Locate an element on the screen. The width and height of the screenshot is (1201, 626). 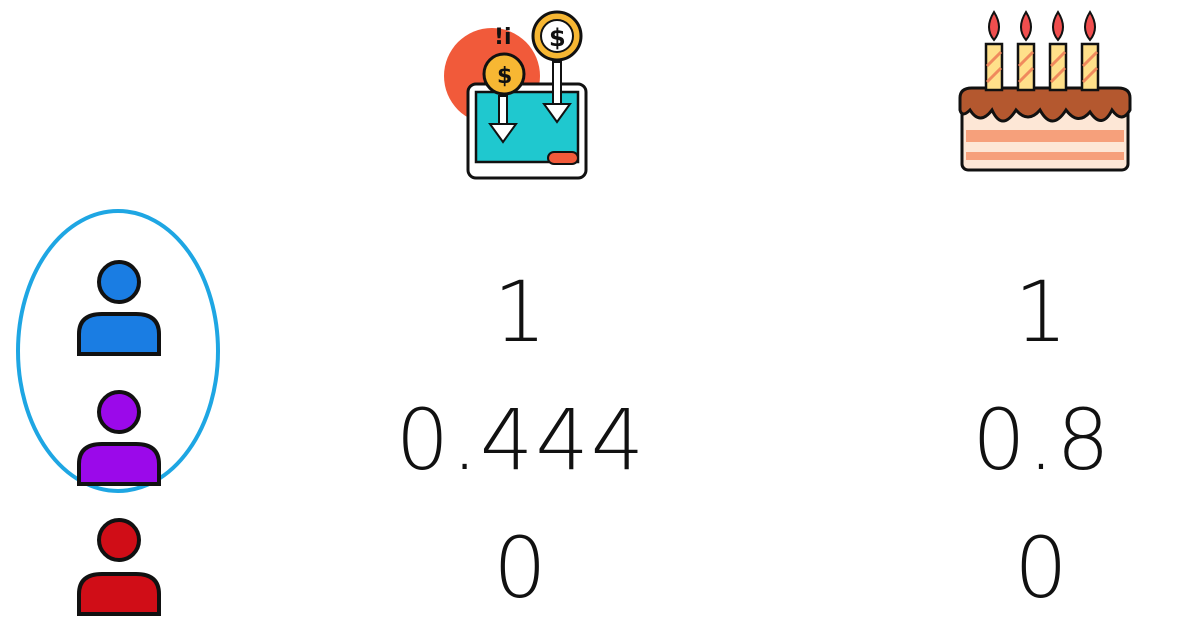
value-cell: 0.444 is located at coordinates (521, 440).